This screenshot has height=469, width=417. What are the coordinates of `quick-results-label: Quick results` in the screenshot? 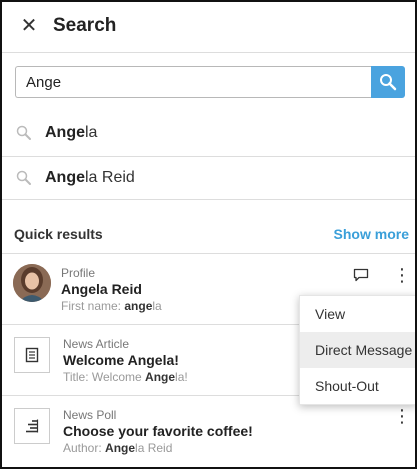 It's located at (58, 234).